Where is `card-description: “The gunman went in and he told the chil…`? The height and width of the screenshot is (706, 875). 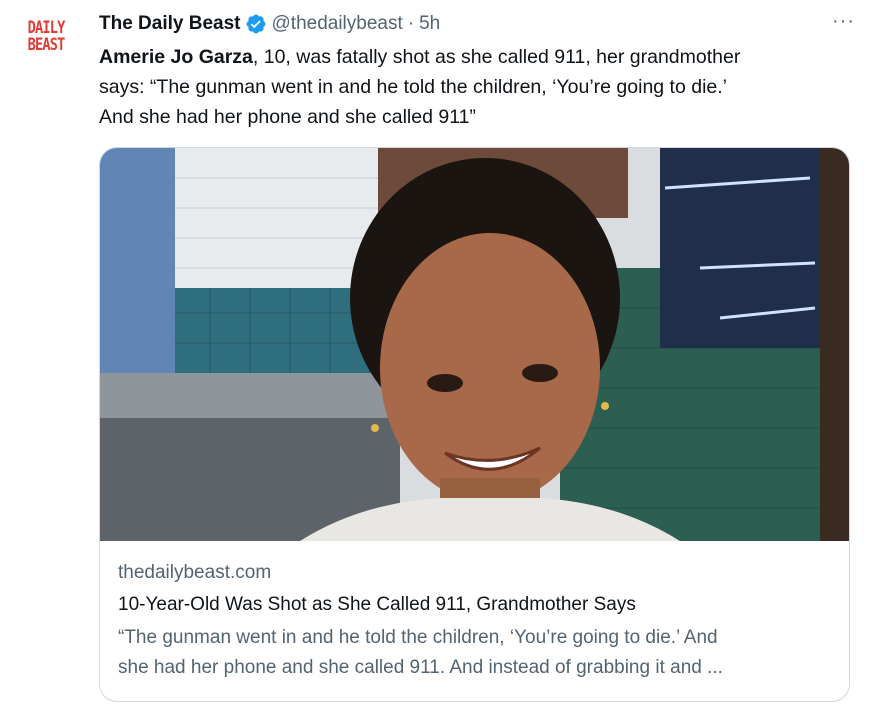 card-description: “The gunman went in and he told the chil… is located at coordinates (474, 653).